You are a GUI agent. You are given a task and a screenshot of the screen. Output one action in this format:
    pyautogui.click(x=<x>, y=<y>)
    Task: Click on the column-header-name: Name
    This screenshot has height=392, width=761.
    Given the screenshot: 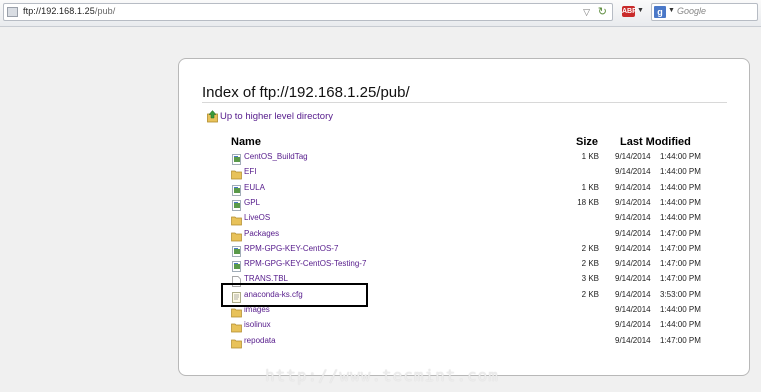 What is the action you would take?
    pyautogui.click(x=246, y=142)
    